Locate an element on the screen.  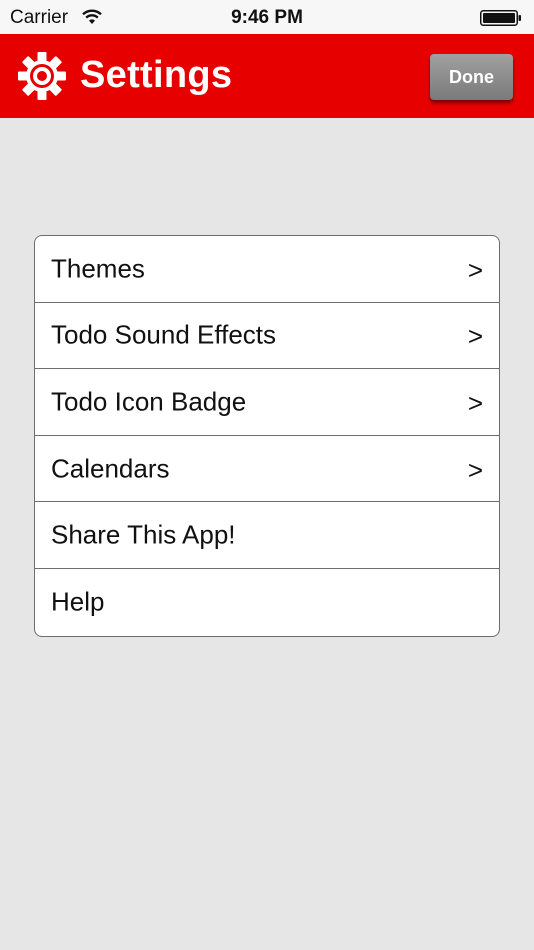
status-time: 9:46 PM is located at coordinates (267, 17).